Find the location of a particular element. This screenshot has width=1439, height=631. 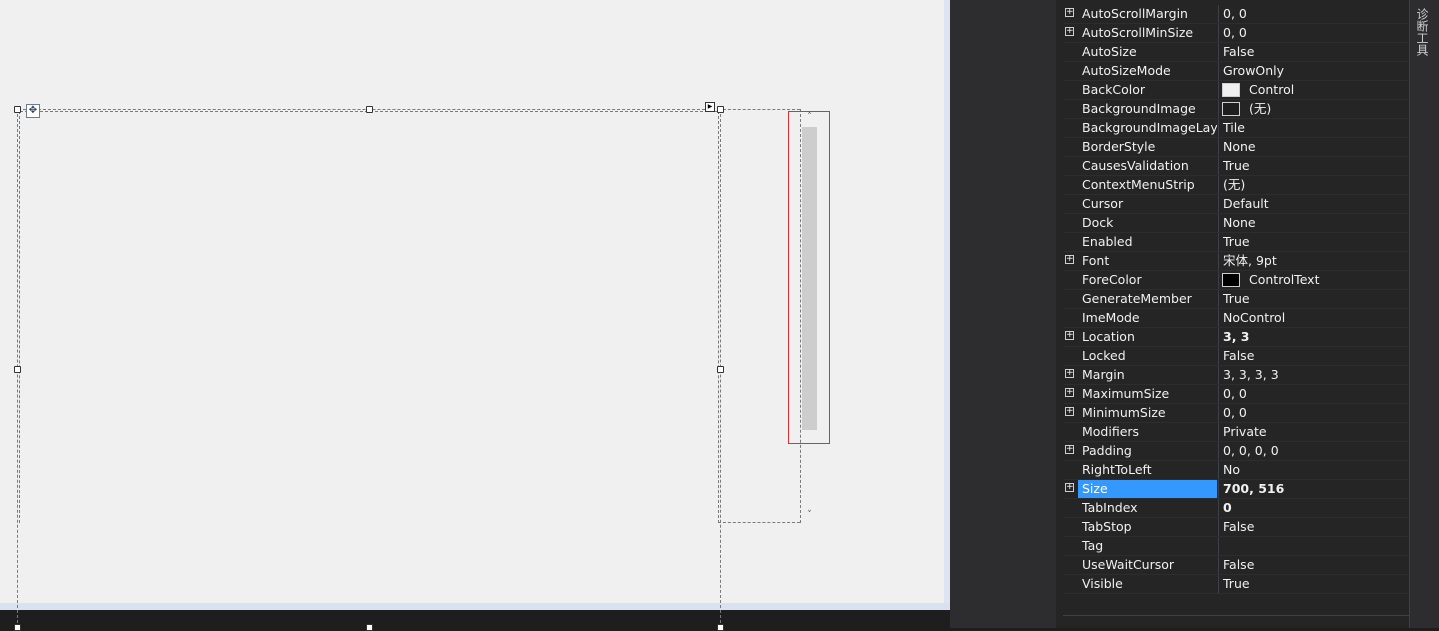

property-row: + Padding 0, 0, 0, 0 is located at coordinates (1236, 451).